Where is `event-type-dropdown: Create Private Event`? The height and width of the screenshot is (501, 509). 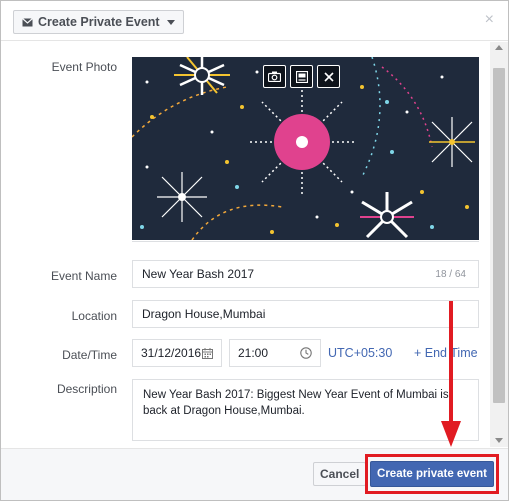
event-type-dropdown: Create Private Event is located at coordinates (98, 22).